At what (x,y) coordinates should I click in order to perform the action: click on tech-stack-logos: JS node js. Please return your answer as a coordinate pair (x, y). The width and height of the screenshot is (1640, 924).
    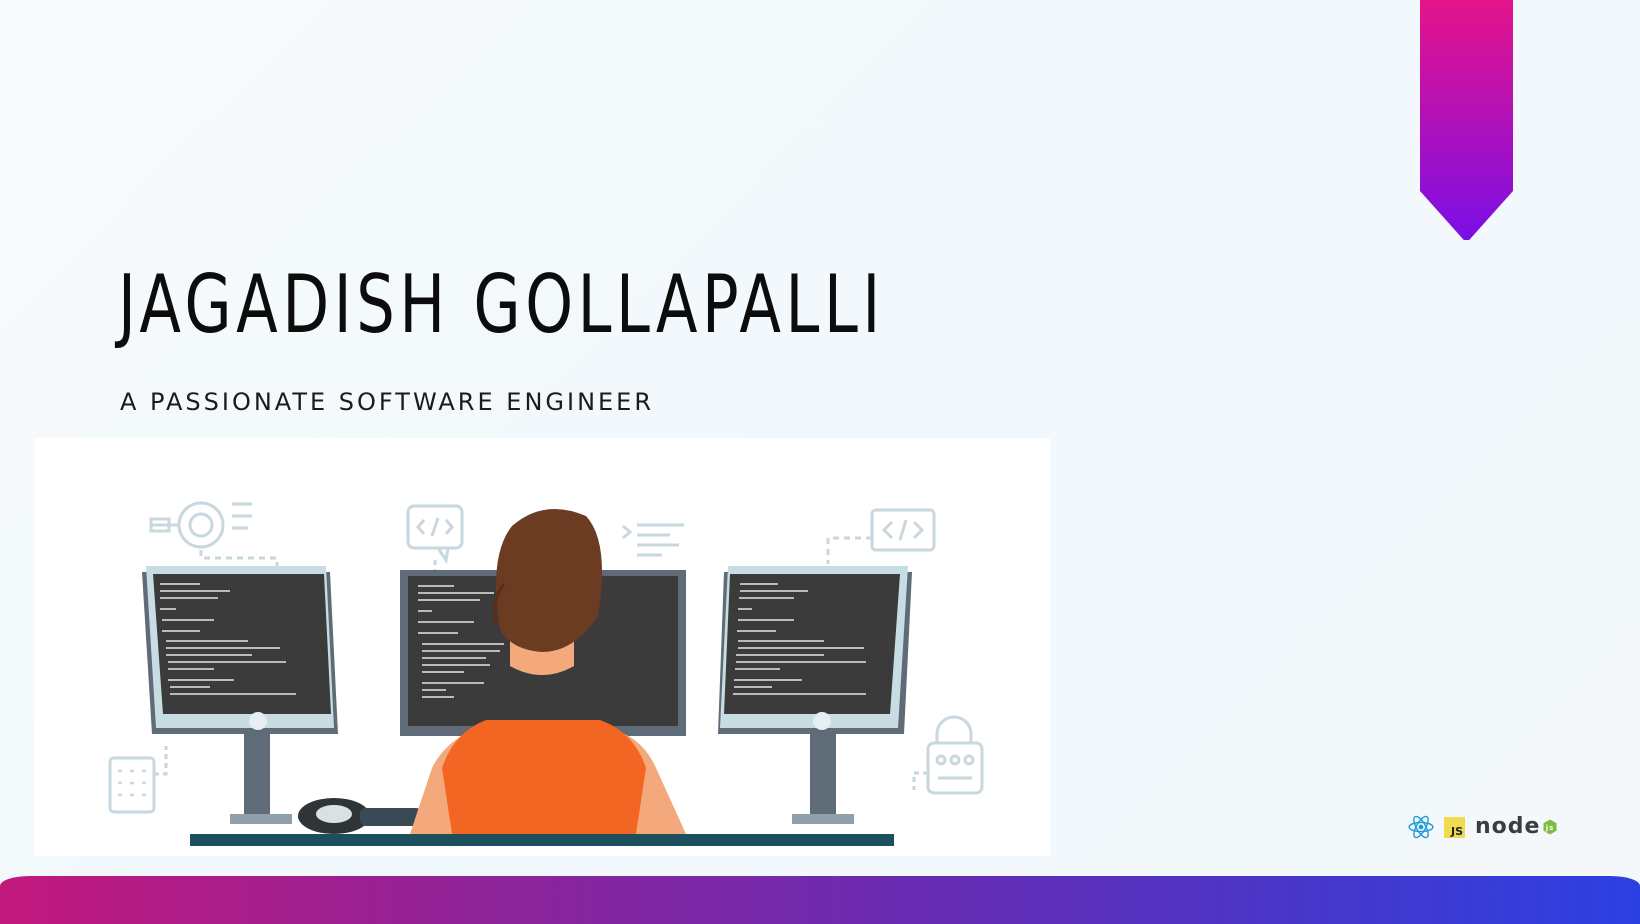
    Looking at the image, I should click on (1482, 827).